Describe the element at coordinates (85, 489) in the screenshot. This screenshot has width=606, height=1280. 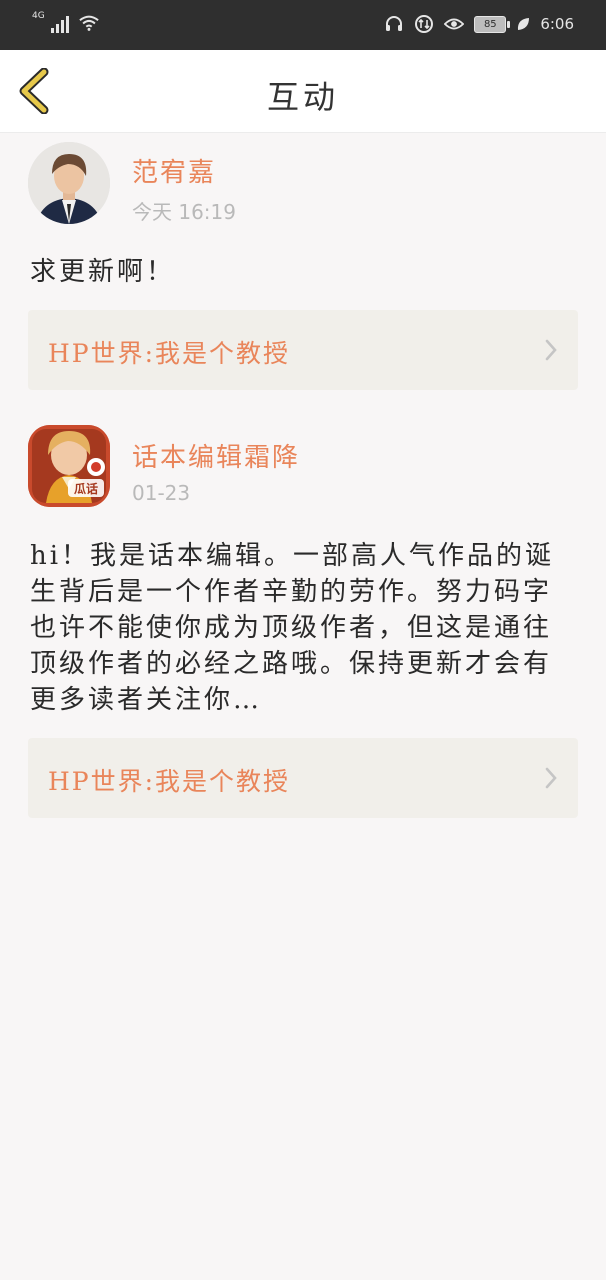
I see `avatar-badge-text: 瓜话` at that location.